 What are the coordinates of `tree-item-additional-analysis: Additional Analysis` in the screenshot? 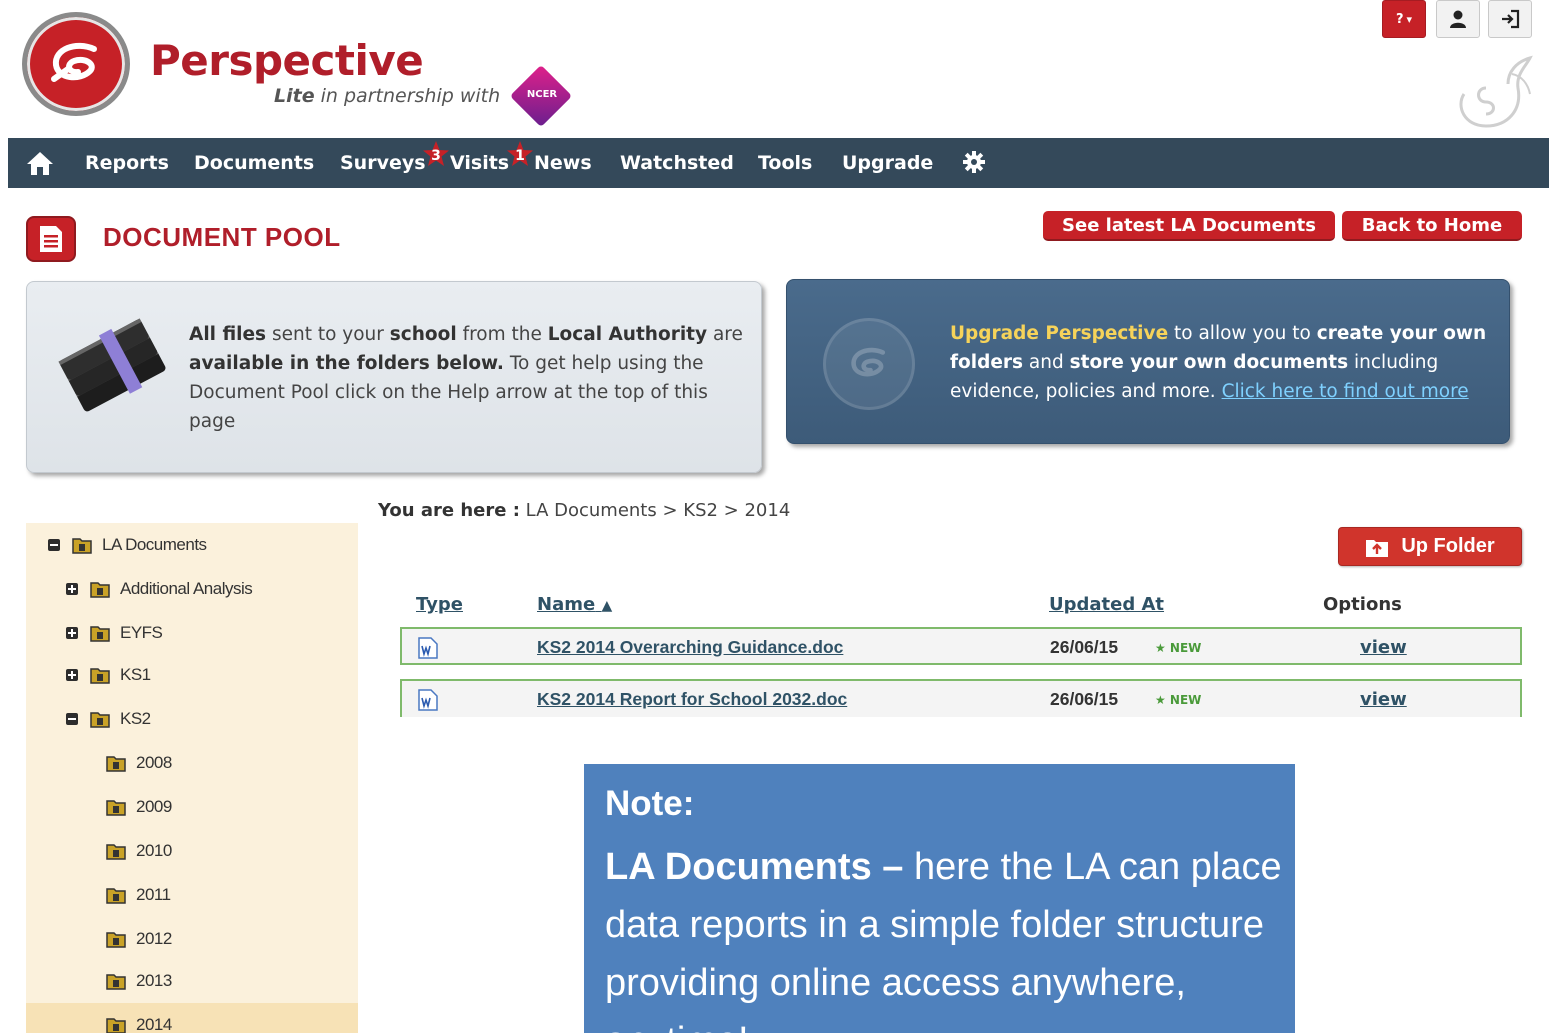 It's located at (192, 589).